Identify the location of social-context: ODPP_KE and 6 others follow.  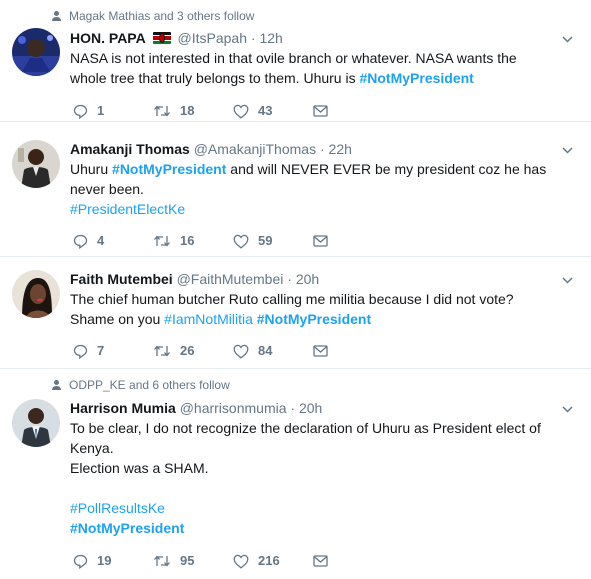
(141, 385).